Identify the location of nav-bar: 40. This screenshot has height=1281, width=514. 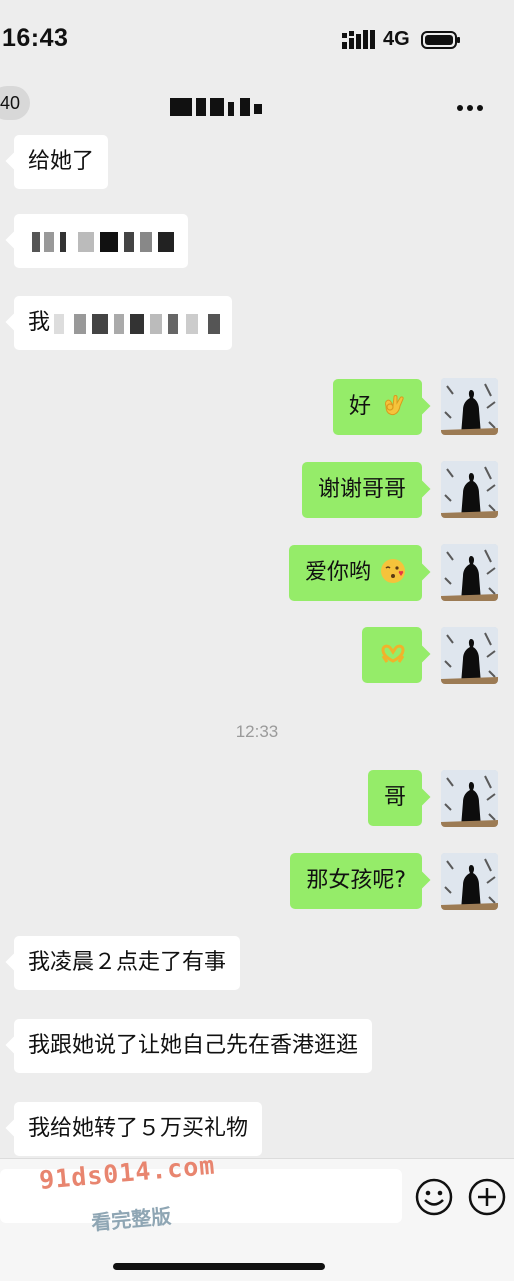
(257, 105).